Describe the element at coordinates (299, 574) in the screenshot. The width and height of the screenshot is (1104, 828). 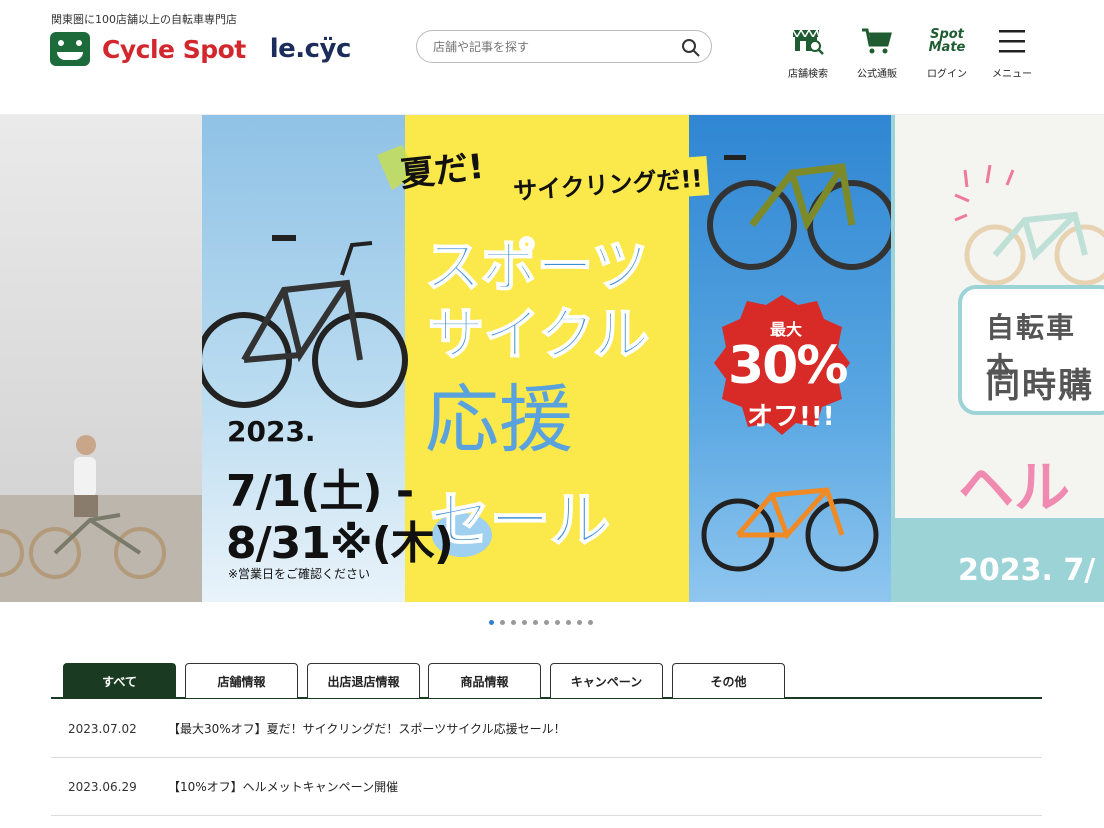
I see `sale-note: ※営業日をご確認ください` at that location.